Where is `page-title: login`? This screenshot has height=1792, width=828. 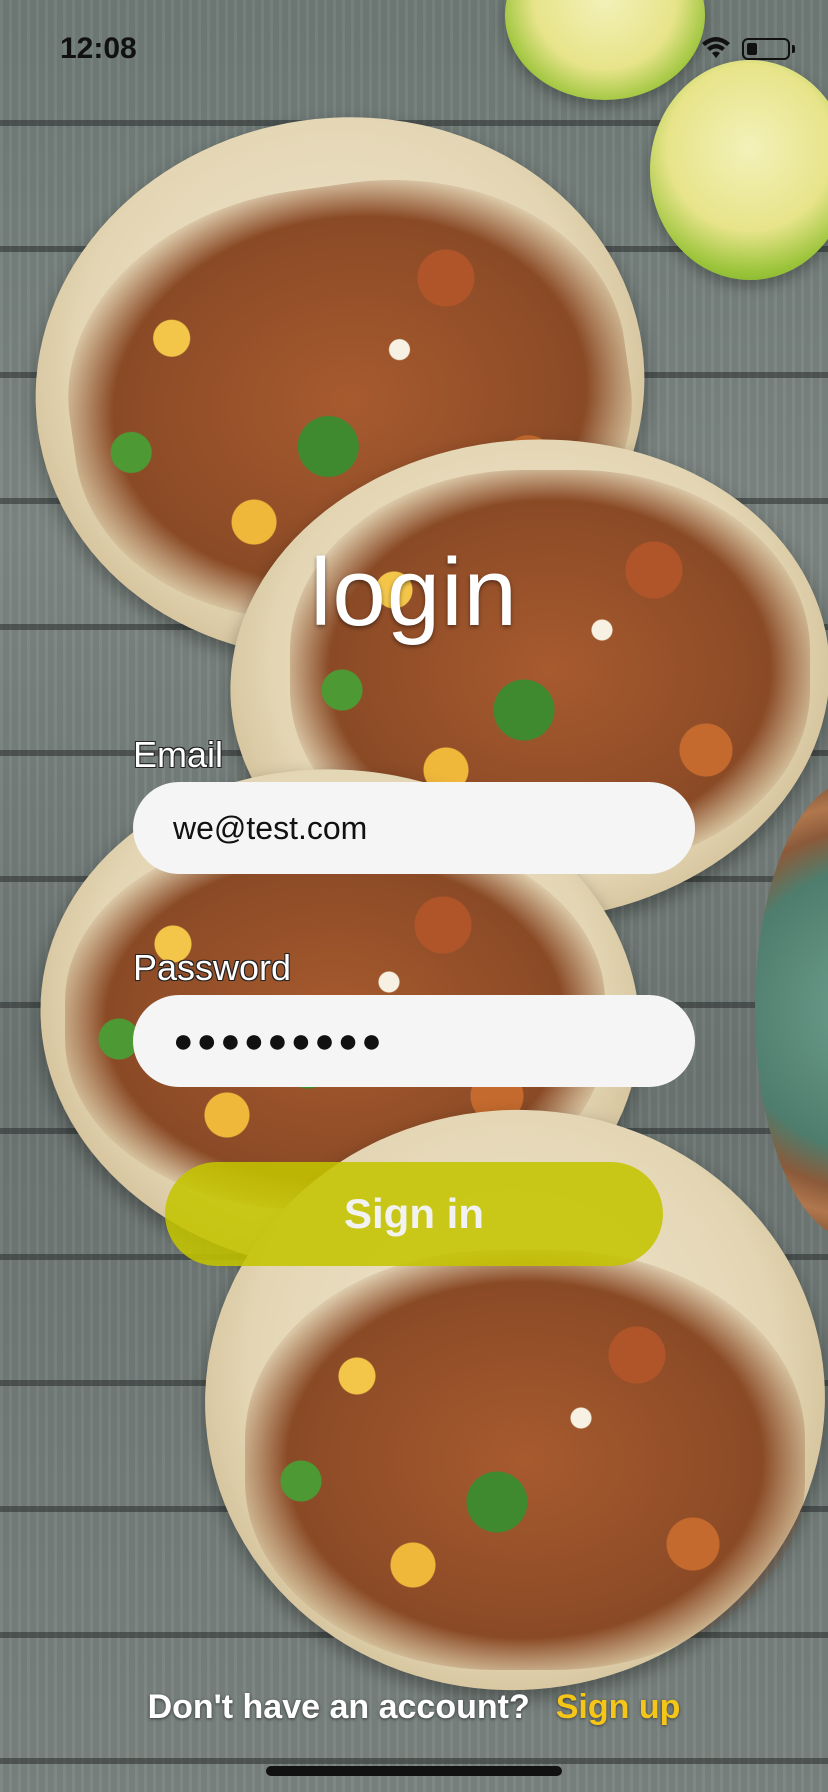
page-title: login is located at coordinates (414, 592).